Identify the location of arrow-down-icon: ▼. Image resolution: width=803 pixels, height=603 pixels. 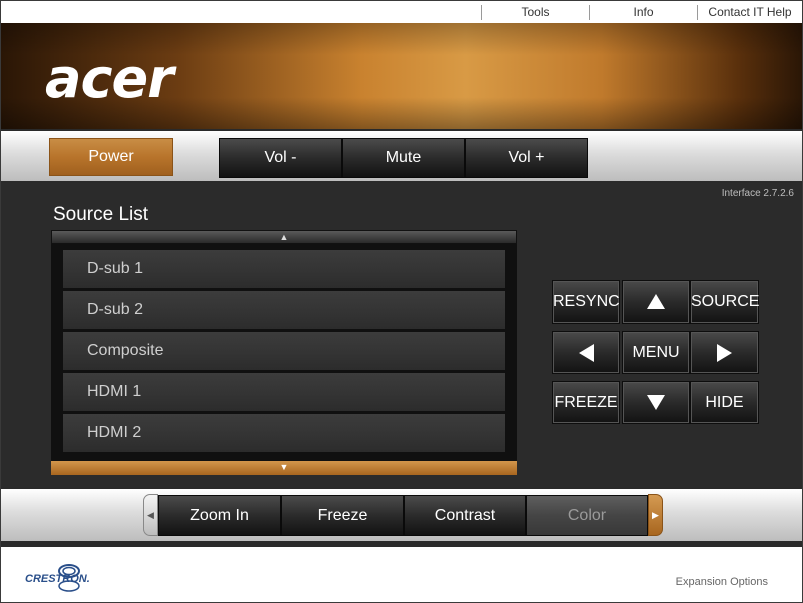
(284, 467).